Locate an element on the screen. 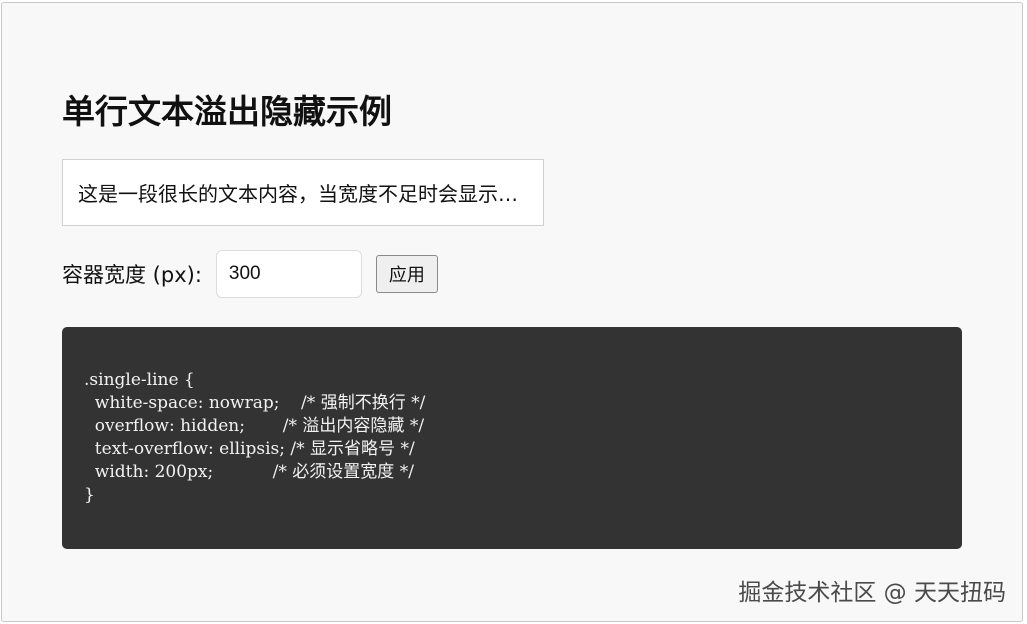 This screenshot has height=624, width=1027. watermark-text: 掘金技术社区 @ 天天扭码 is located at coordinates (872, 593).